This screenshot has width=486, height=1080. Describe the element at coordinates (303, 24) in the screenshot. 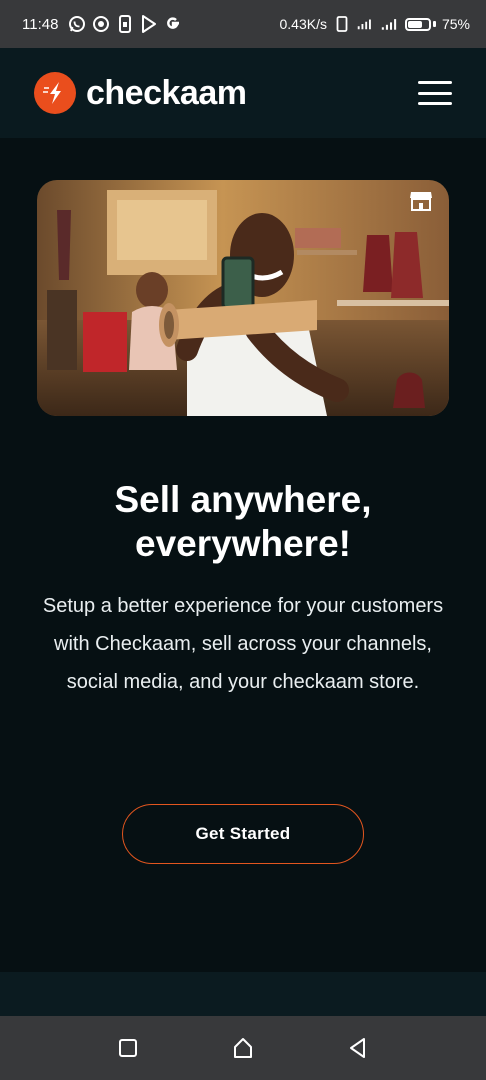

I see `net-speed: 0.43K/s` at that location.